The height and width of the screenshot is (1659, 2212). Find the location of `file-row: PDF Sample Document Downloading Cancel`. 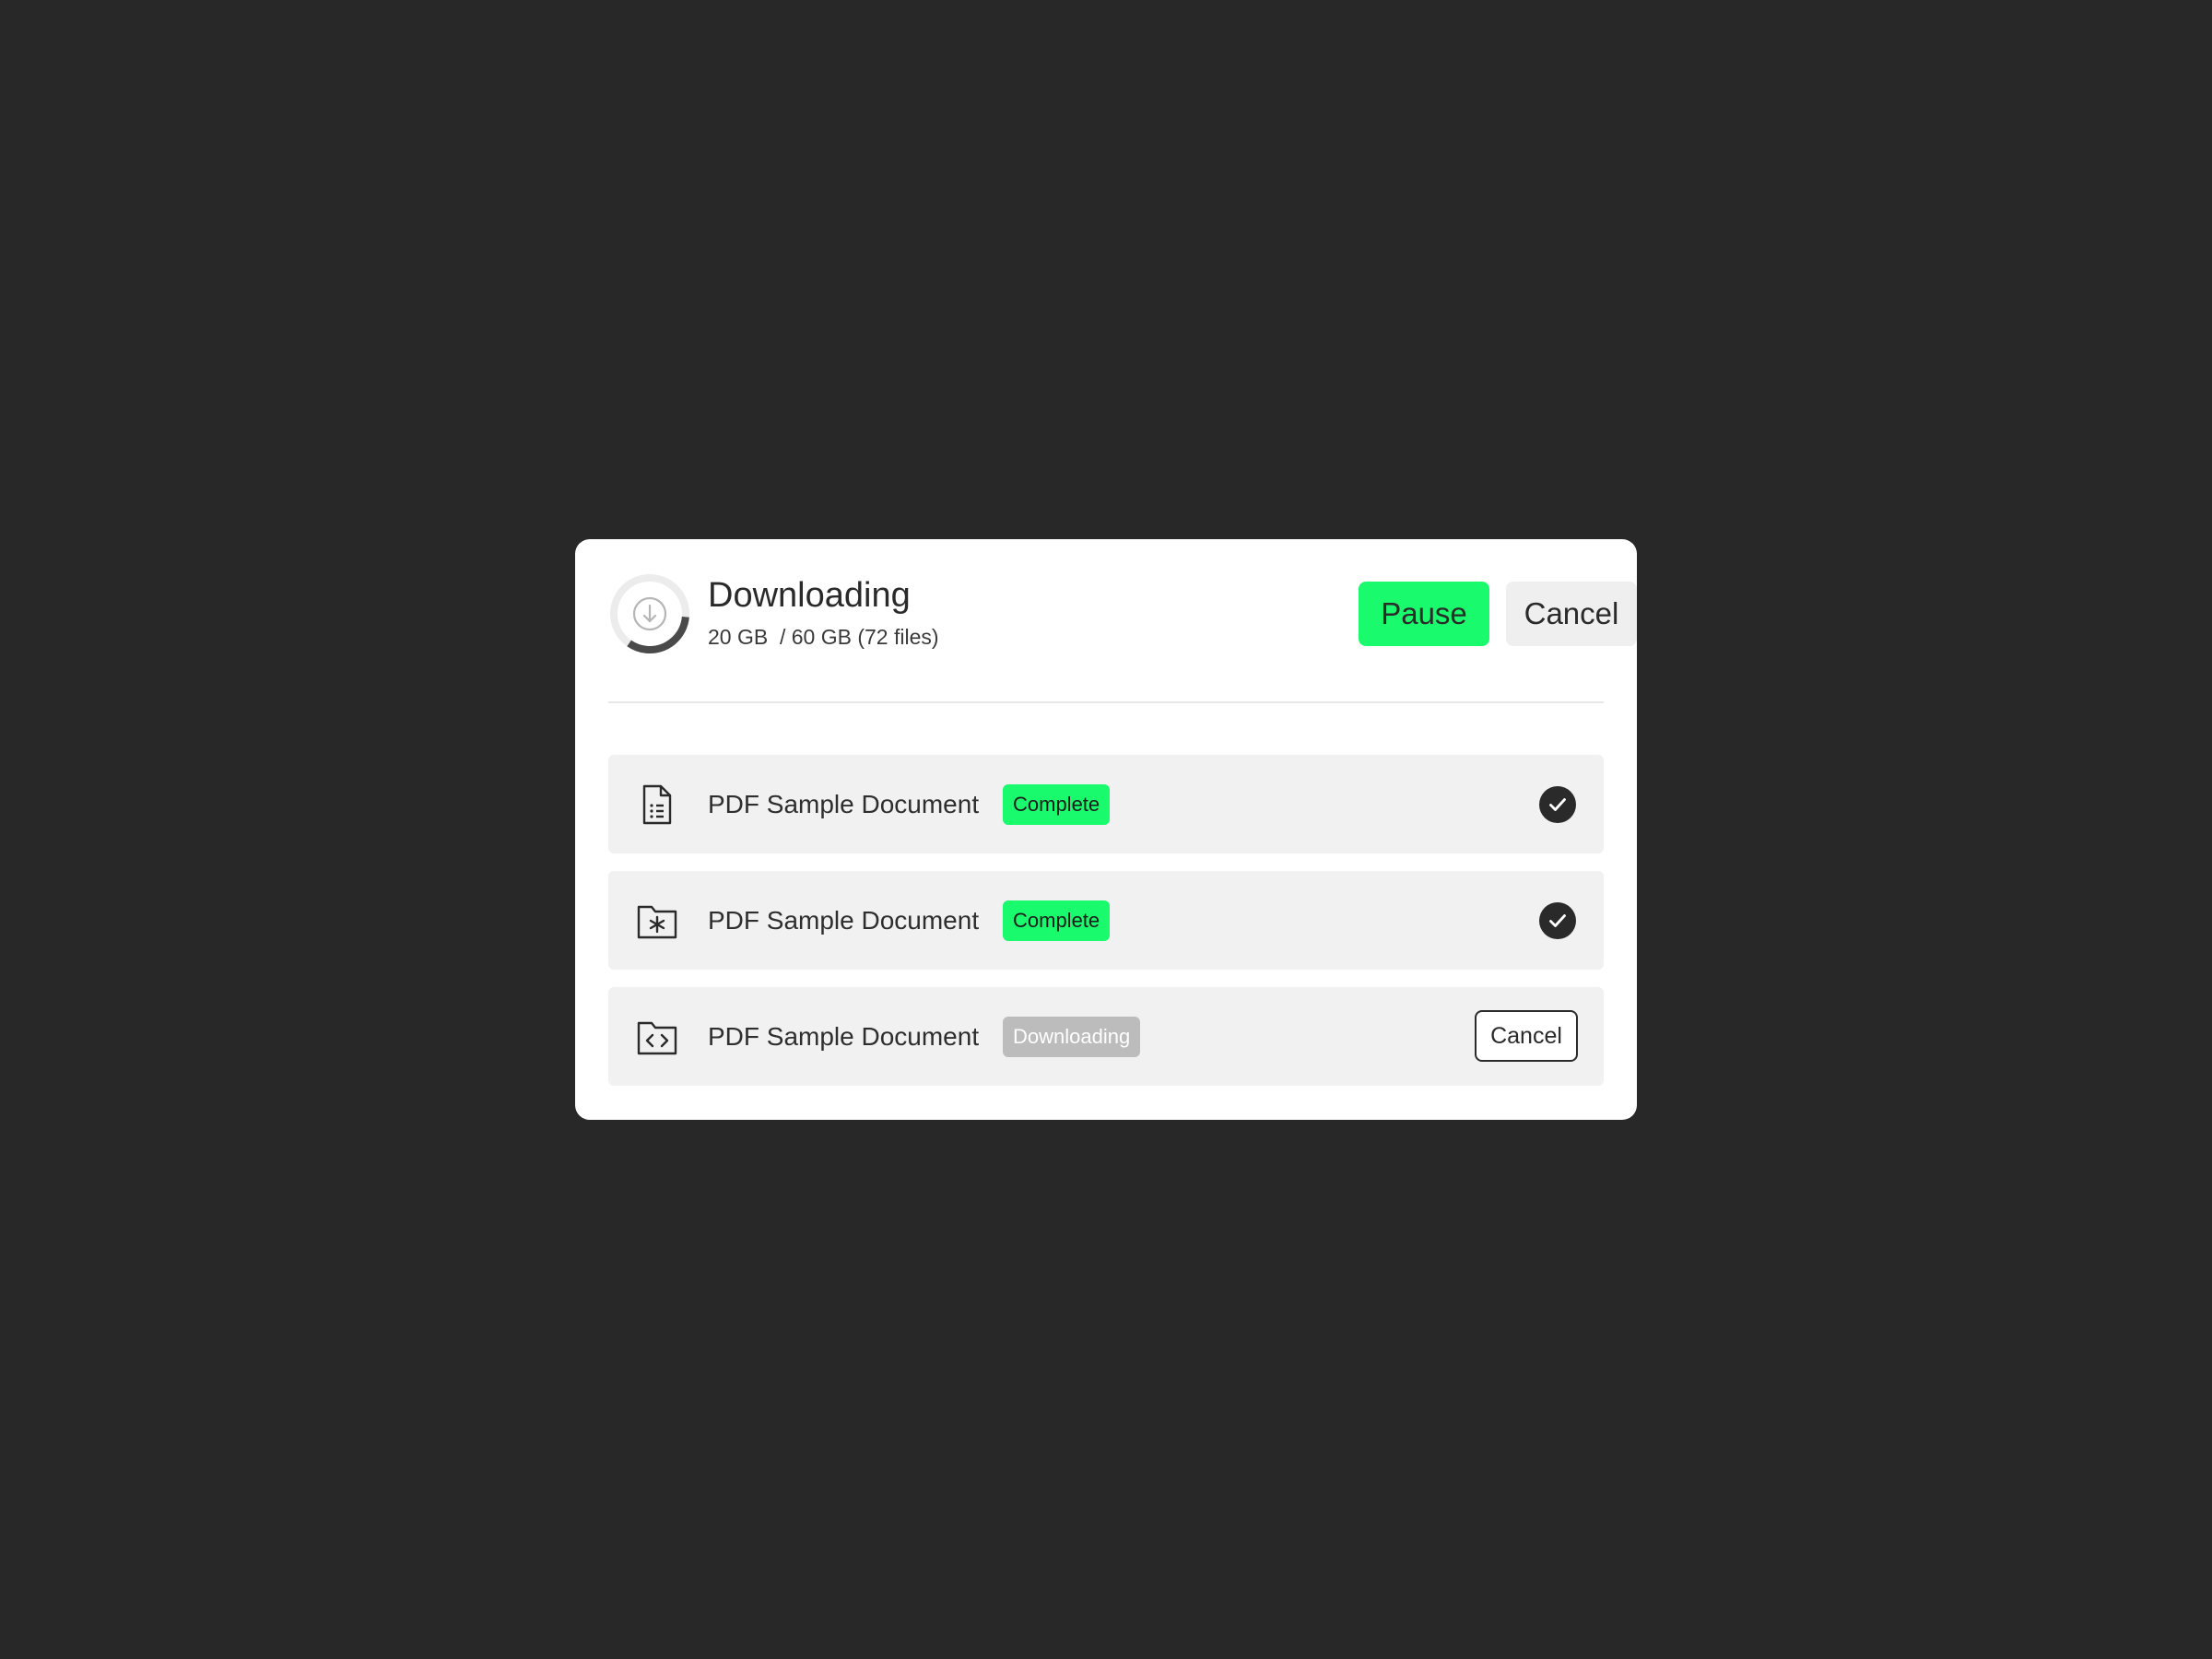

file-row: PDF Sample Document Downloading Cancel is located at coordinates (1106, 1036).